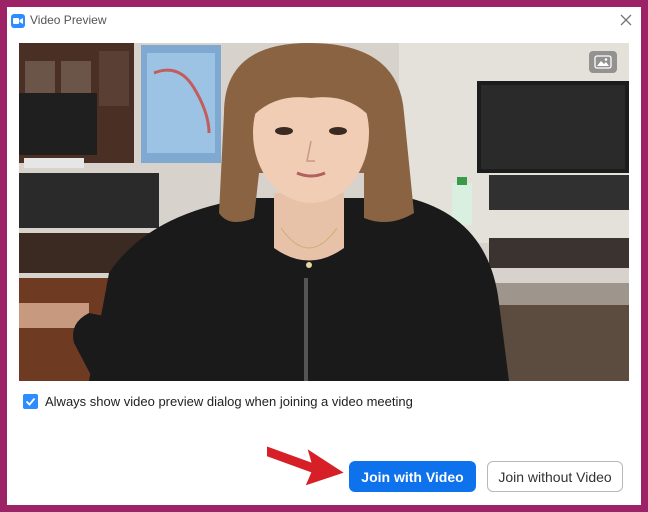 Image resolution: width=648 pixels, height=512 pixels. What do you see at coordinates (18, 21) in the screenshot?
I see `camera-icon` at bounding box center [18, 21].